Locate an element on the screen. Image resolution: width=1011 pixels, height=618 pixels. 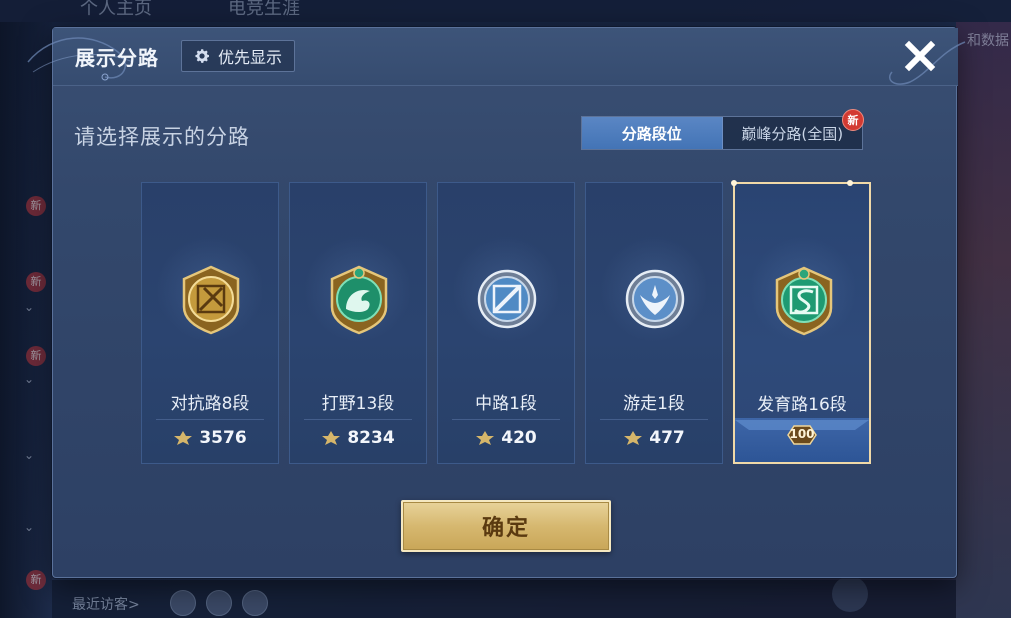
tab-label: 分路段位 is located at coordinates (651, 133).